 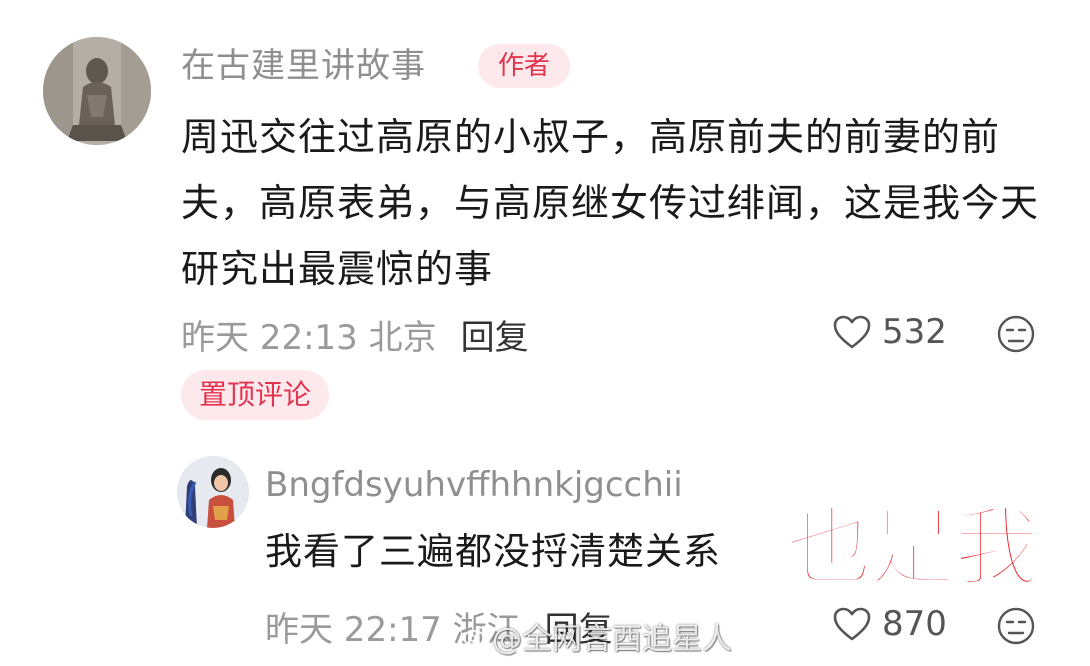 I want to click on overlay-caption: 也是我, so click(x=913, y=548).